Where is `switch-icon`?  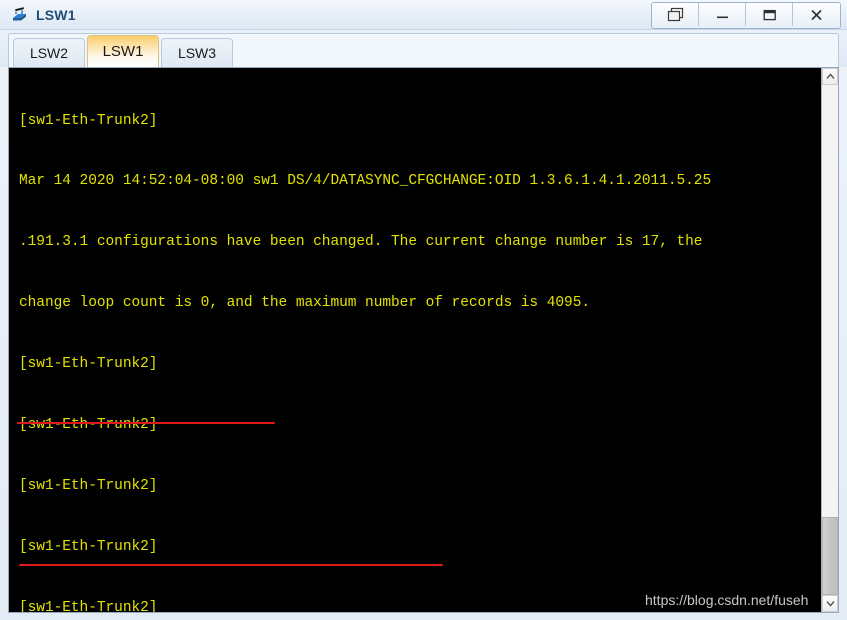
switch-icon is located at coordinates (20, 15).